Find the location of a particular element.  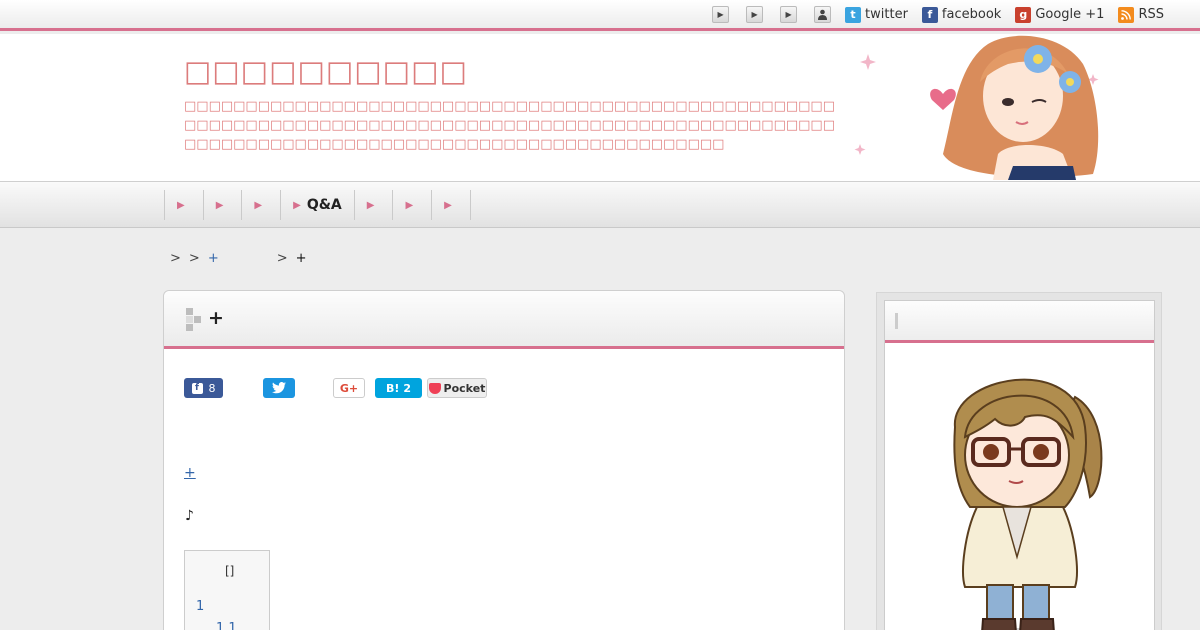

facebook-label: facebook is located at coordinates (971, 14).